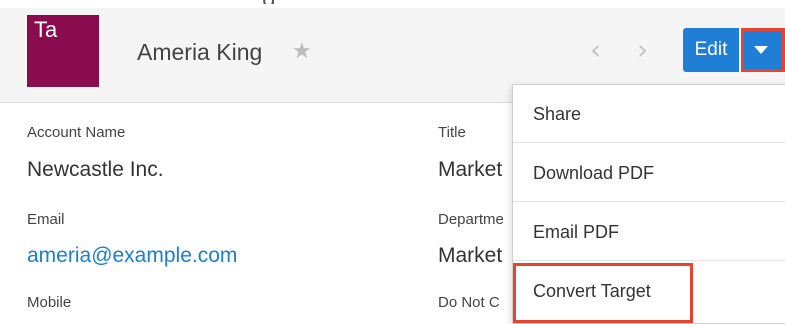  I want to click on account-name-label: Account Name, so click(76, 132).